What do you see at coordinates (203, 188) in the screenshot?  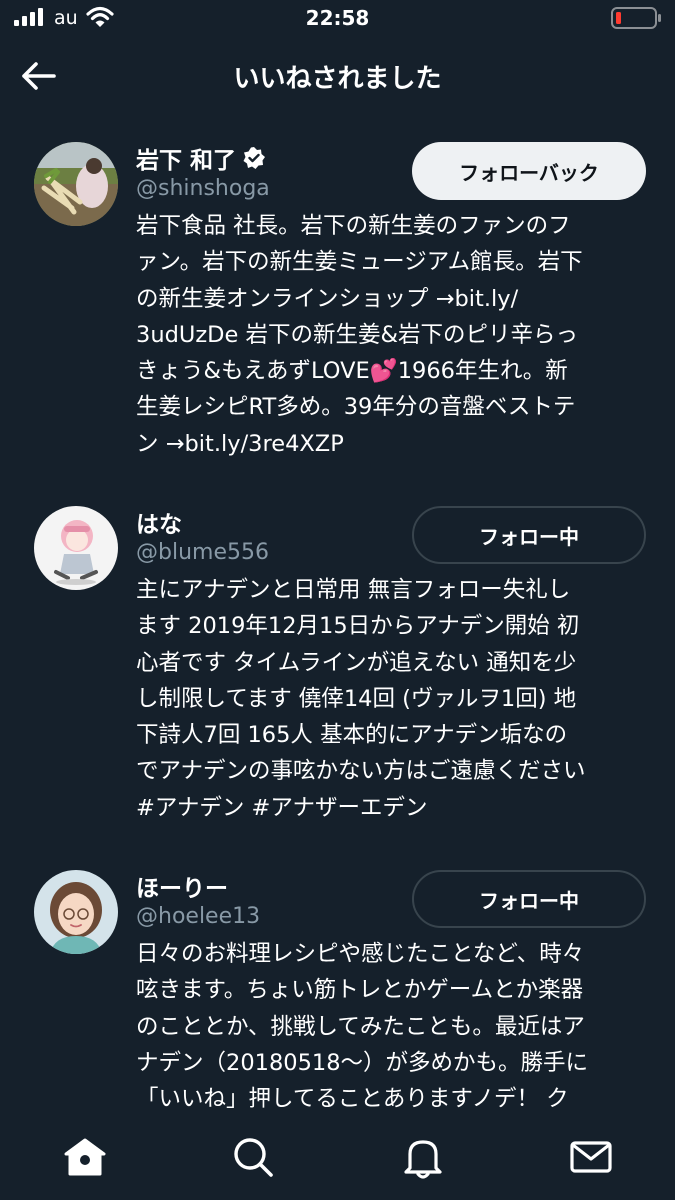 I see `user-handle: @shinshoga` at bounding box center [203, 188].